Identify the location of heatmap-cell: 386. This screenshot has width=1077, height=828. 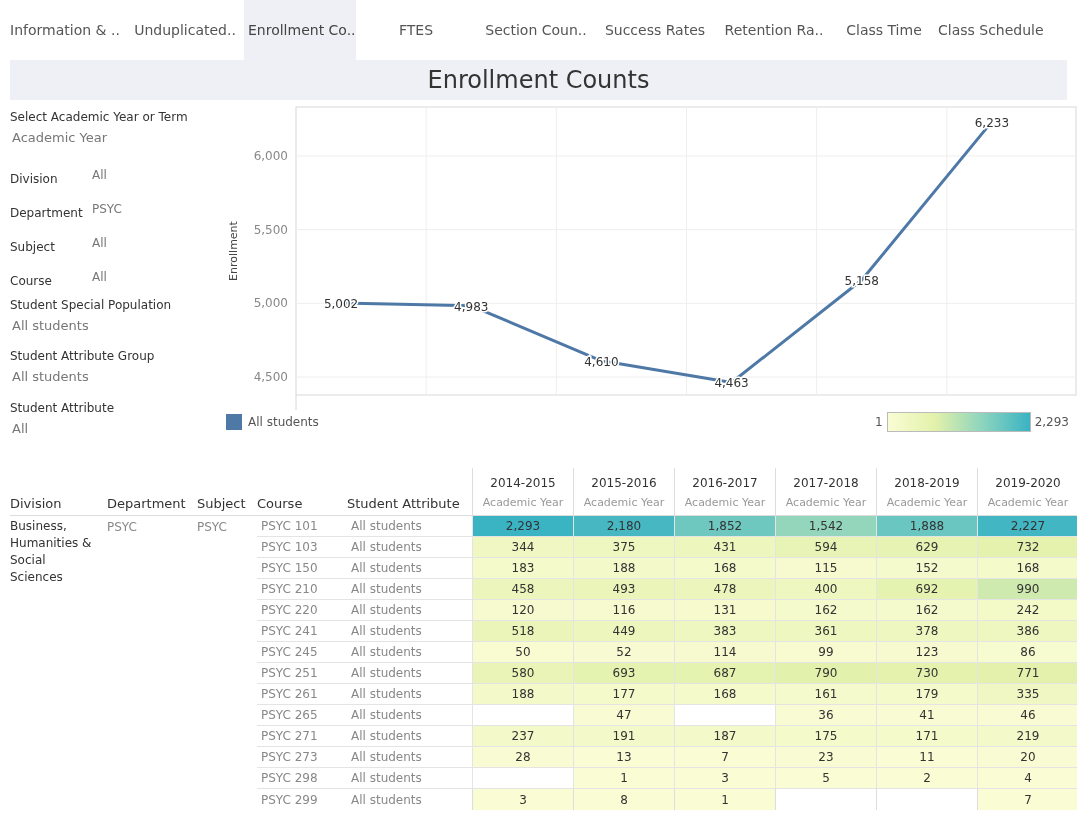
(1027, 631).